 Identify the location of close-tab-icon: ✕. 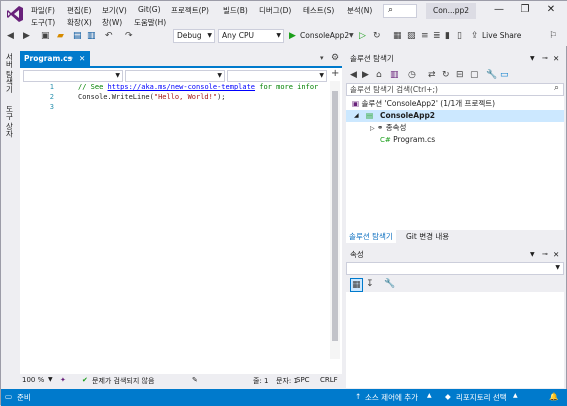
(82, 58).